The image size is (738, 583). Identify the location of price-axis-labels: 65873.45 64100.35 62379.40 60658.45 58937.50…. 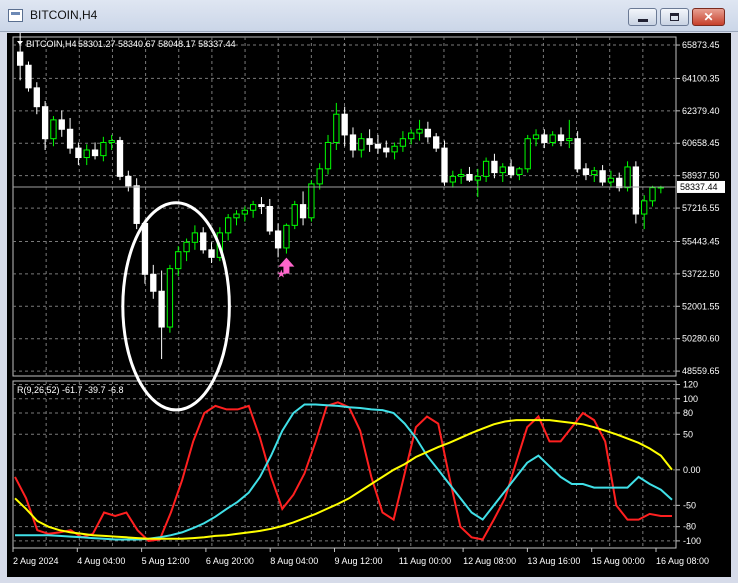
(698, 208).